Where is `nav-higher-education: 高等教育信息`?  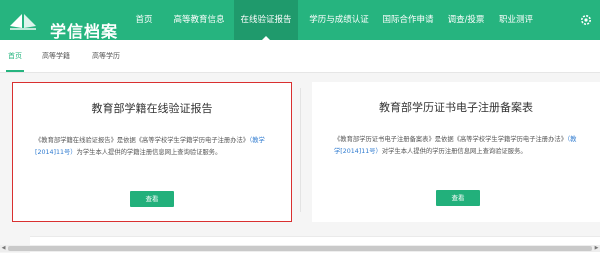 nav-higher-education: 高等教育信息 is located at coordinates (199, 20).